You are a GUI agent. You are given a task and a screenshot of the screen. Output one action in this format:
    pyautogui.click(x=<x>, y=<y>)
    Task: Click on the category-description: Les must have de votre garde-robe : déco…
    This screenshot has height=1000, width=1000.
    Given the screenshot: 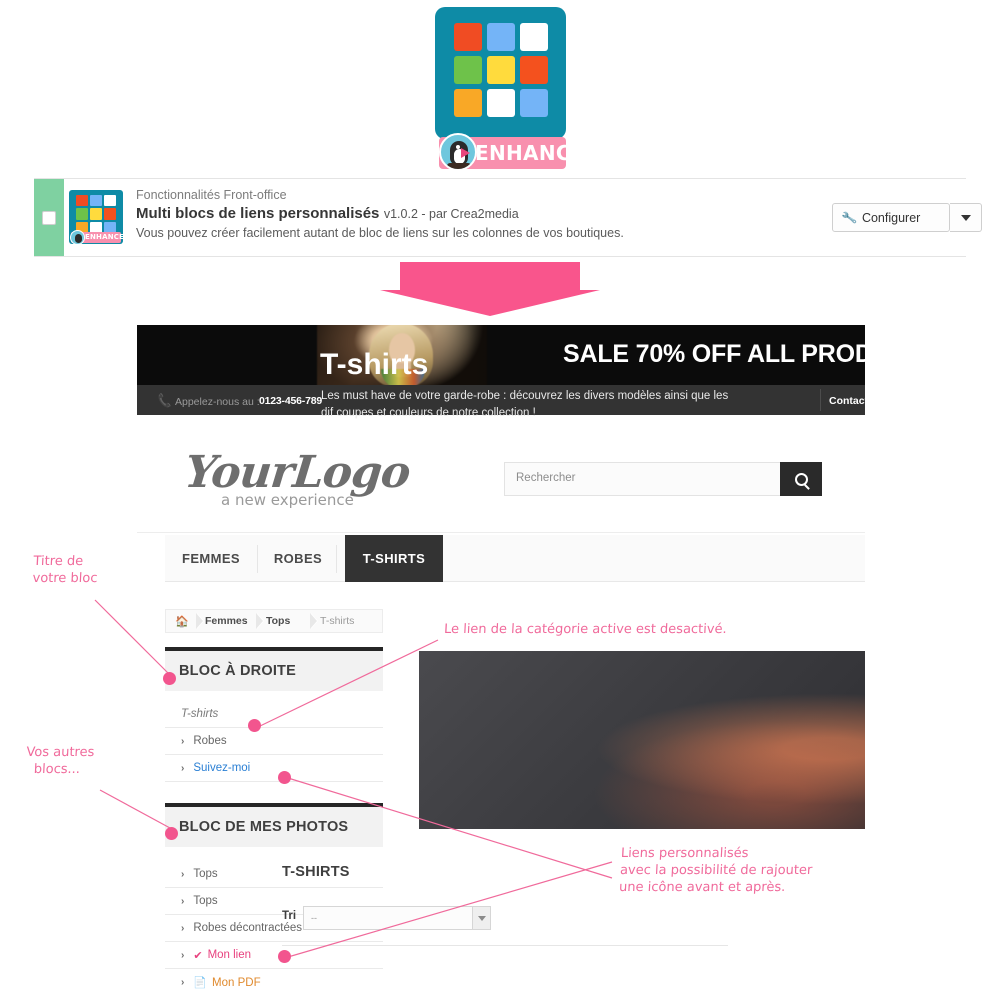 What is the action you would take?
    pyautogui.click(x=525, y=404)
    